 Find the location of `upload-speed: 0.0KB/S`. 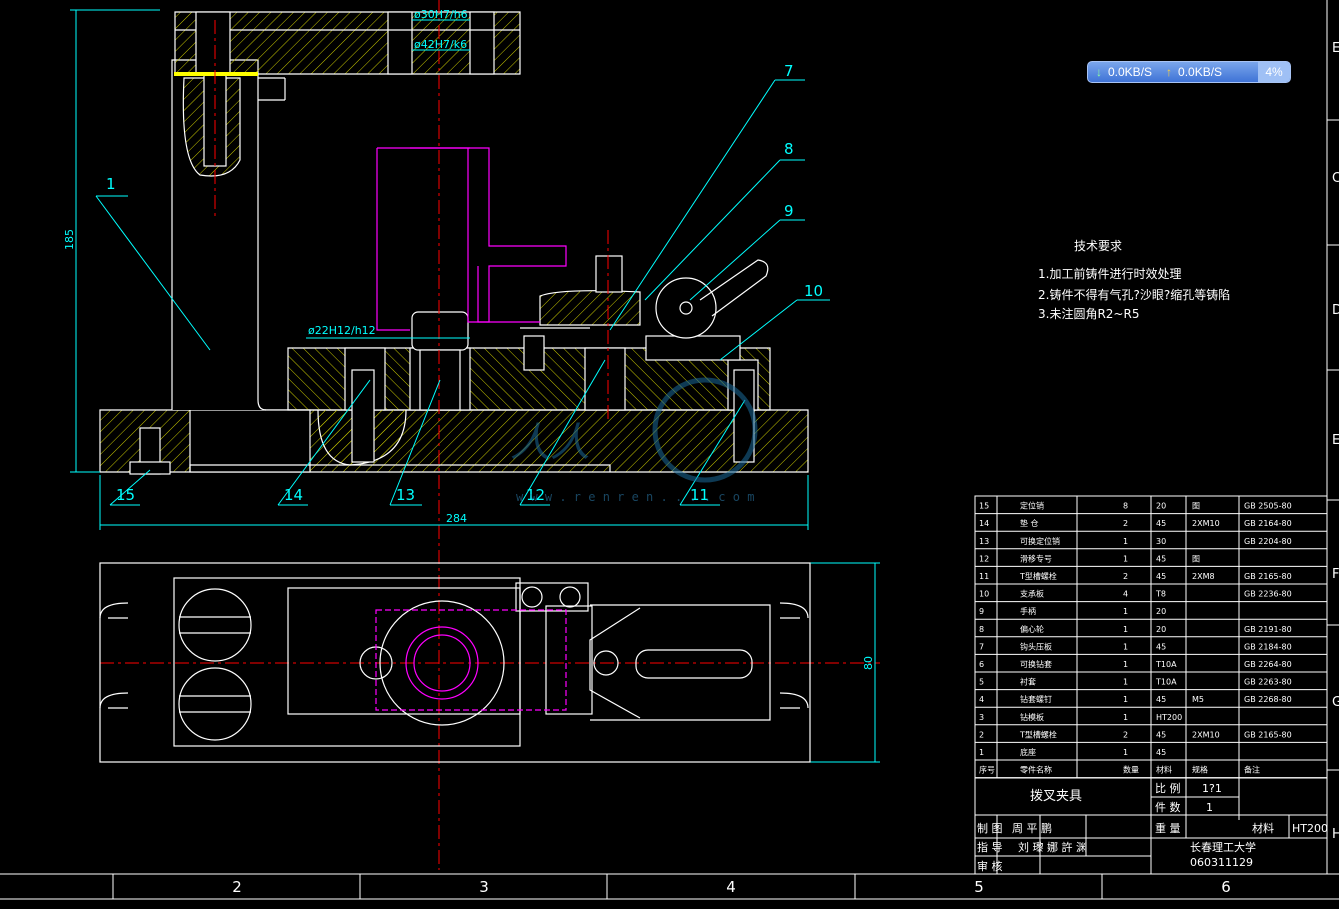

upload-speed: 0.0KB/S is located at coordinates (1200, 72).